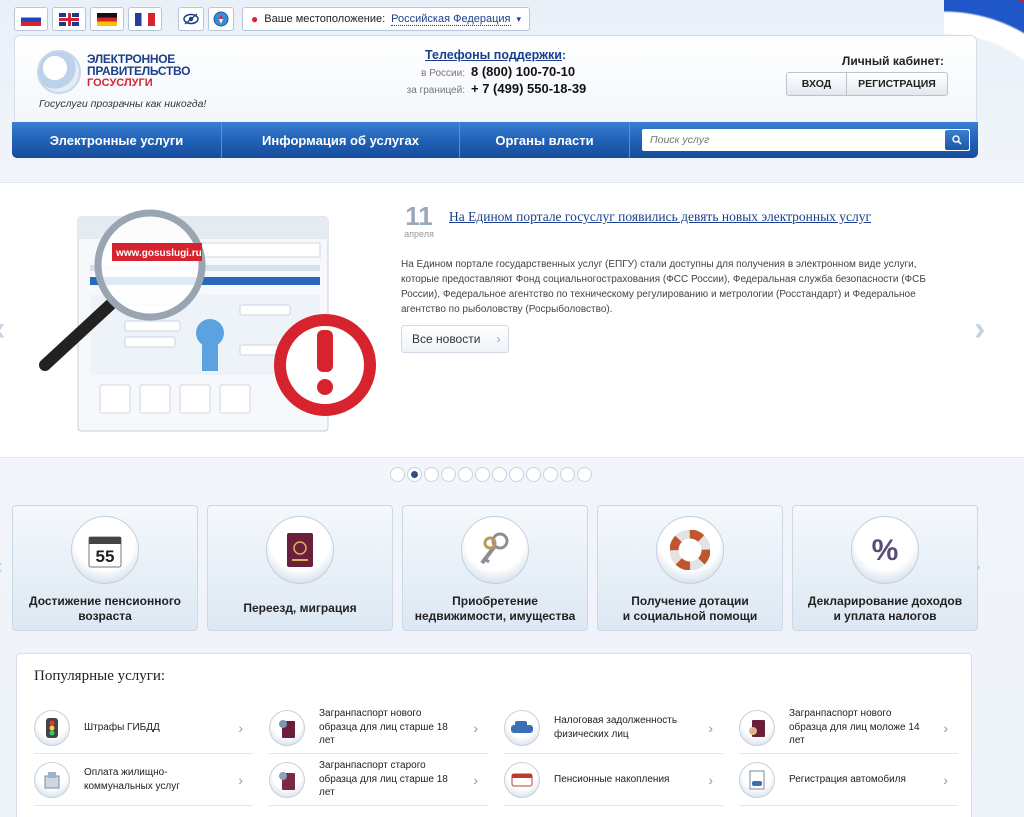  I want to click on keys-icon, so click(495, 550).